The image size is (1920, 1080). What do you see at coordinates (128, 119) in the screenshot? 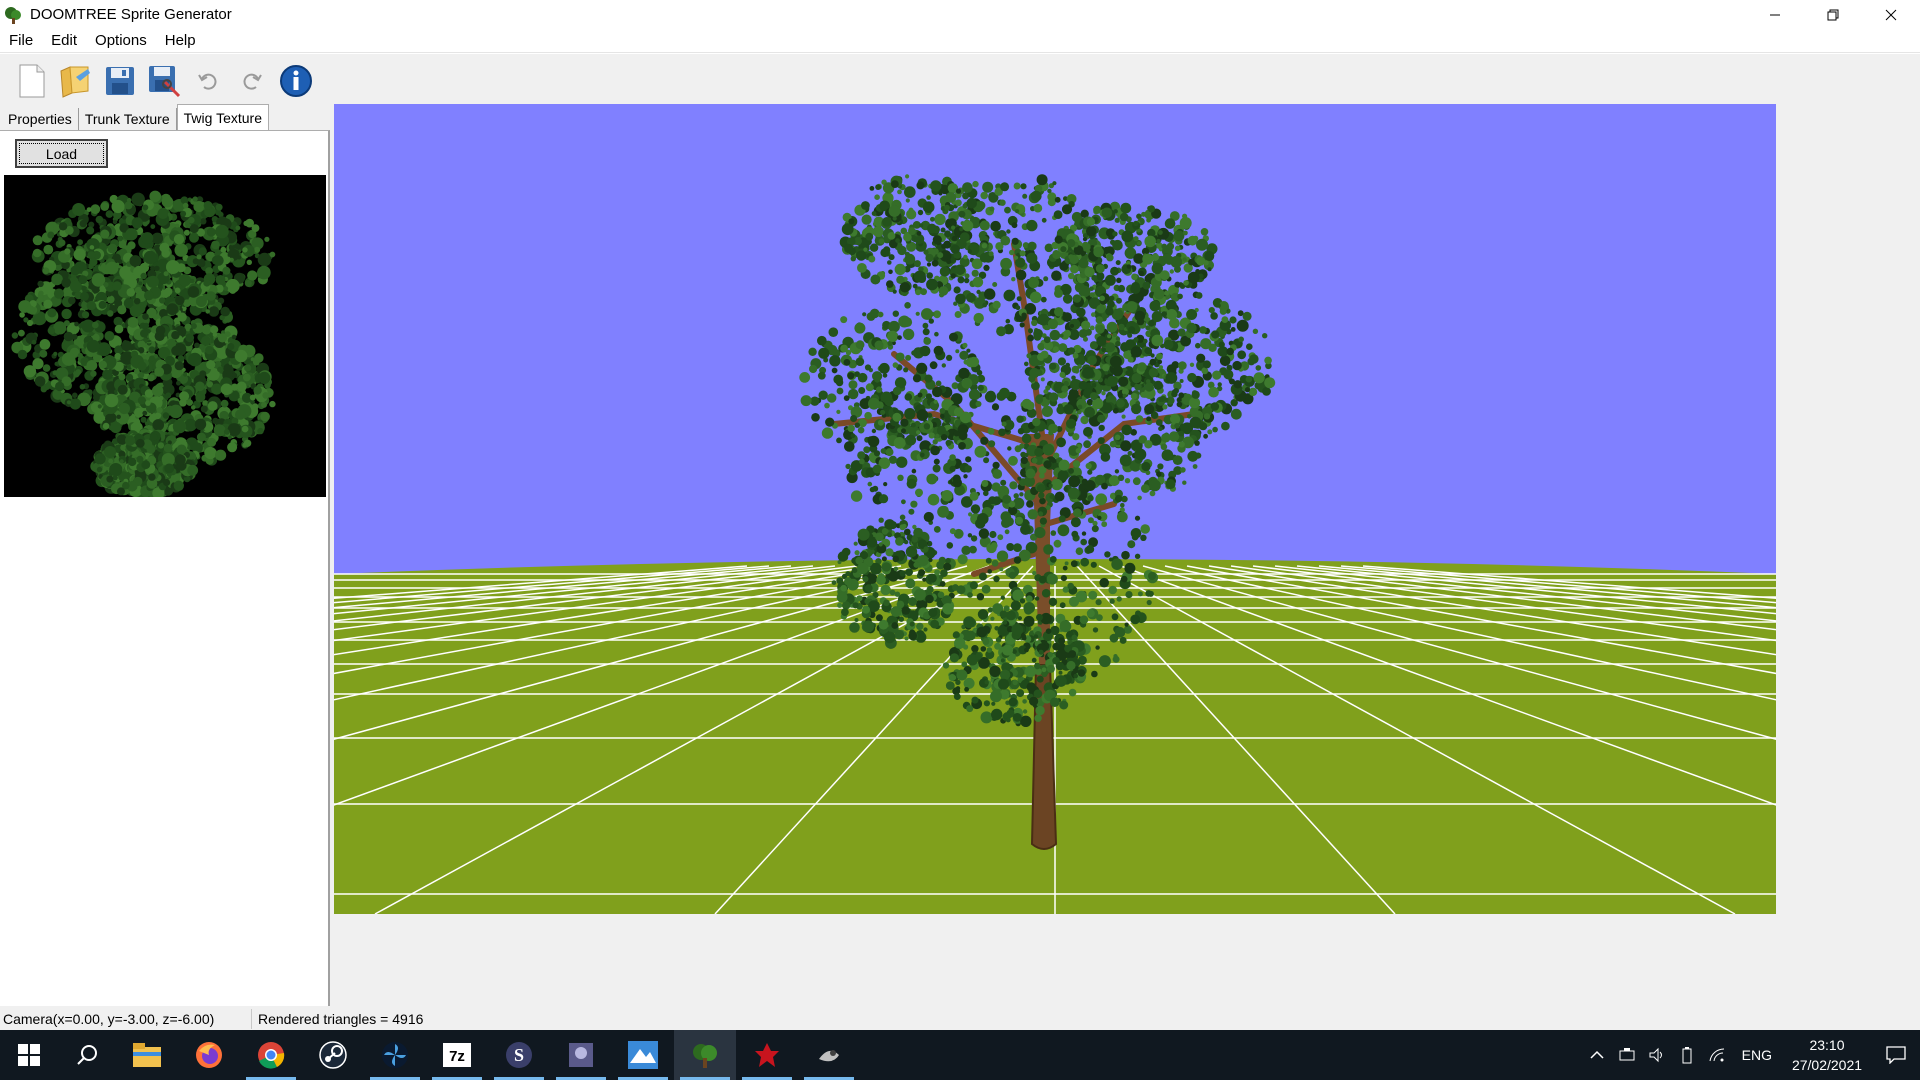
I see `tab-trunk-texture: Trunk Texture` at bounding box center [128, 119].